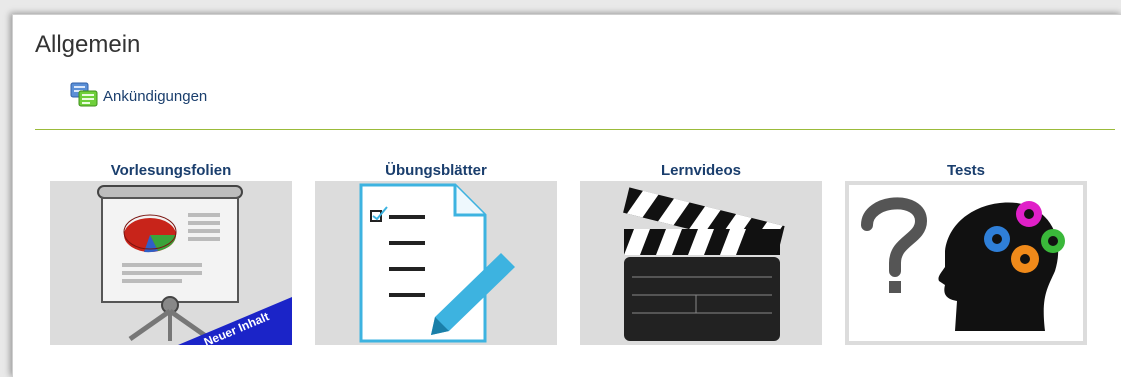  I want to click on announcements-link: Ankündigungen, so click(138, 96).